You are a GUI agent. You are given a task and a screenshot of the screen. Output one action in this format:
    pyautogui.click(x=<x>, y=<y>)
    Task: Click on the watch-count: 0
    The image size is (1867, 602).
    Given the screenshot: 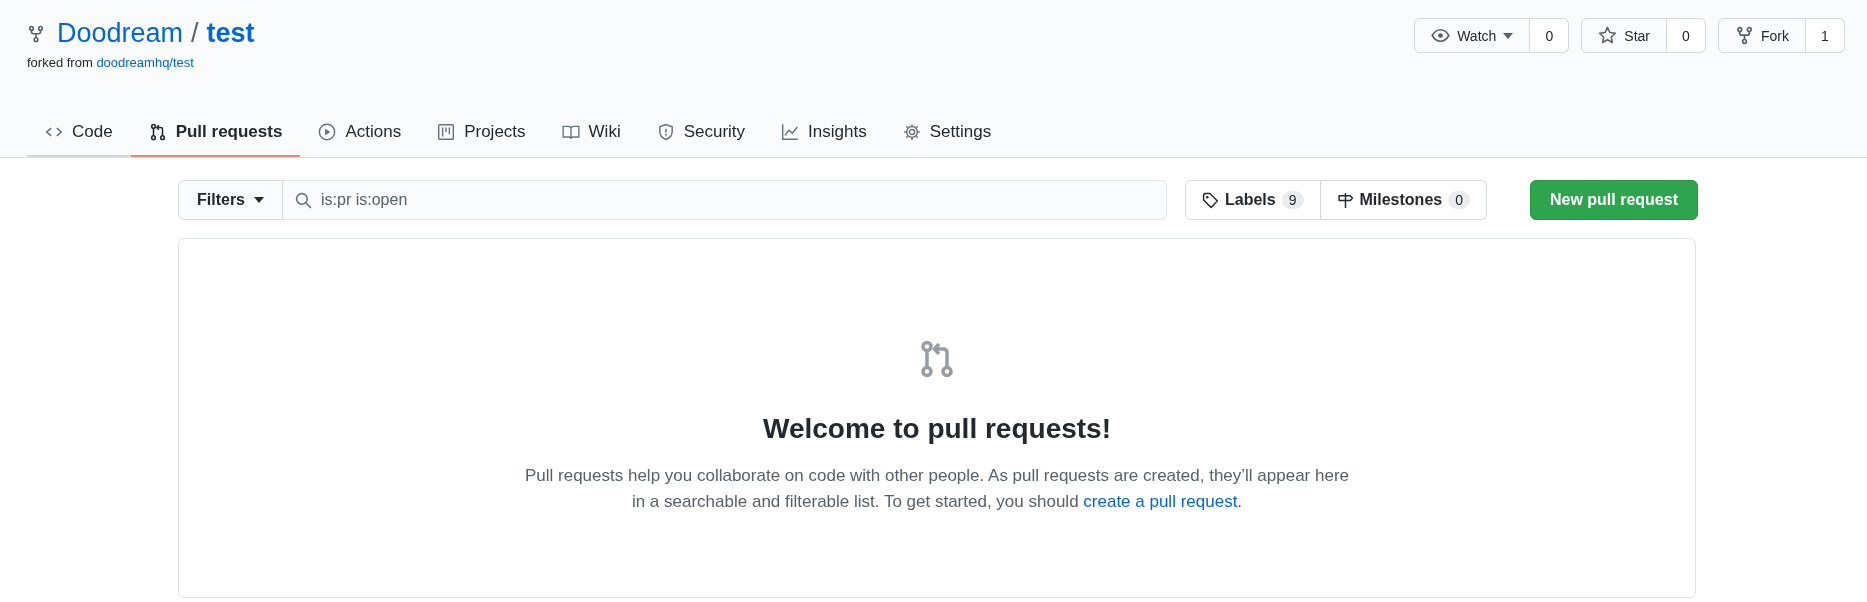 What is the action you would take?
    pyautogui.click(x=1550, y=35)
    